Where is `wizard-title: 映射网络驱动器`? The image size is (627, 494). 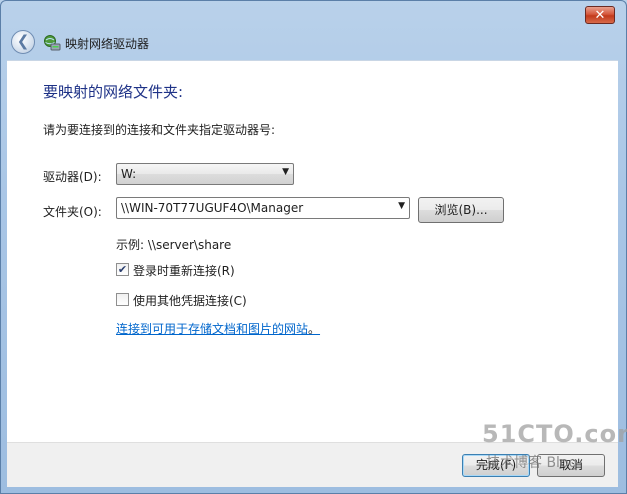 wizard-title: 映射网络驱动器 is located at coordinates (107, 44).